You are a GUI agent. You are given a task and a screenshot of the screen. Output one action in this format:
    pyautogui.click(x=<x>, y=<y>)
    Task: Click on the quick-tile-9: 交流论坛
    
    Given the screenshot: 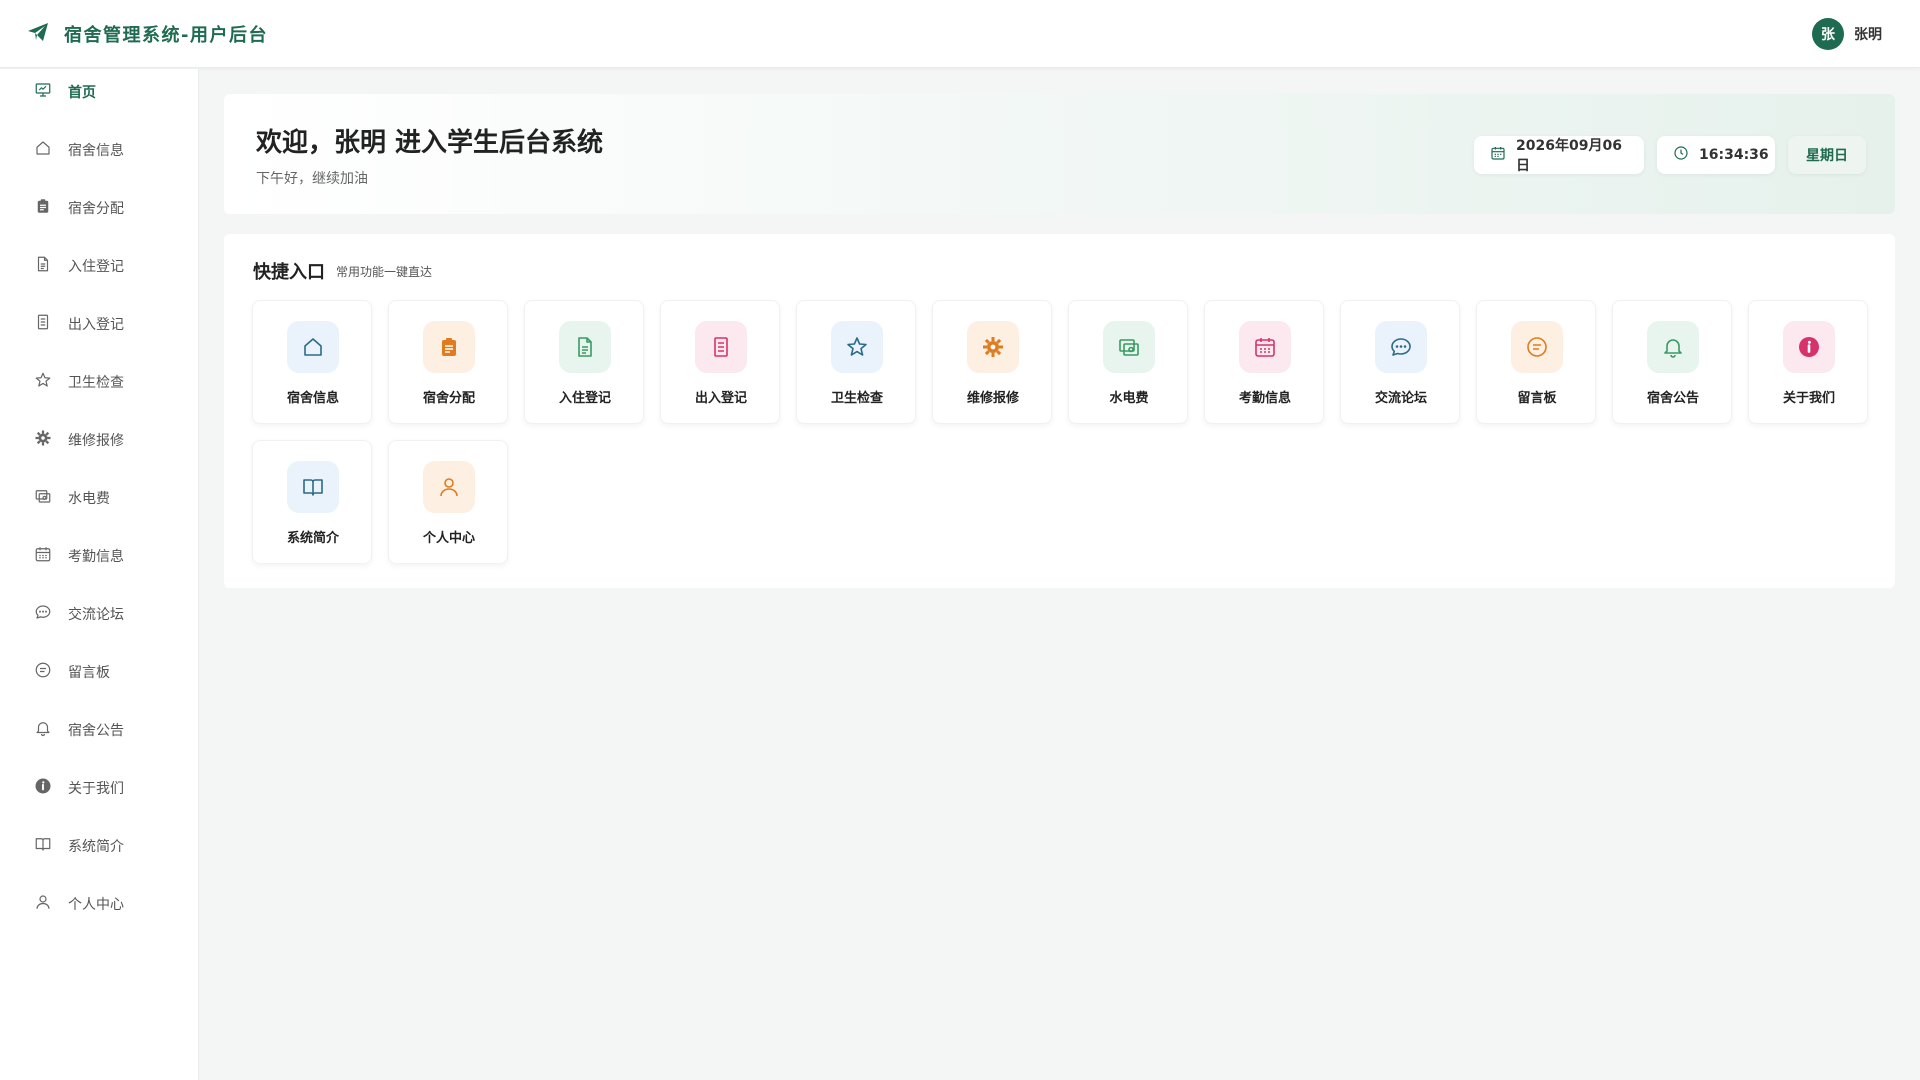 What is the action you would take?
    pyautogui.click(x=1400, y=362)
    